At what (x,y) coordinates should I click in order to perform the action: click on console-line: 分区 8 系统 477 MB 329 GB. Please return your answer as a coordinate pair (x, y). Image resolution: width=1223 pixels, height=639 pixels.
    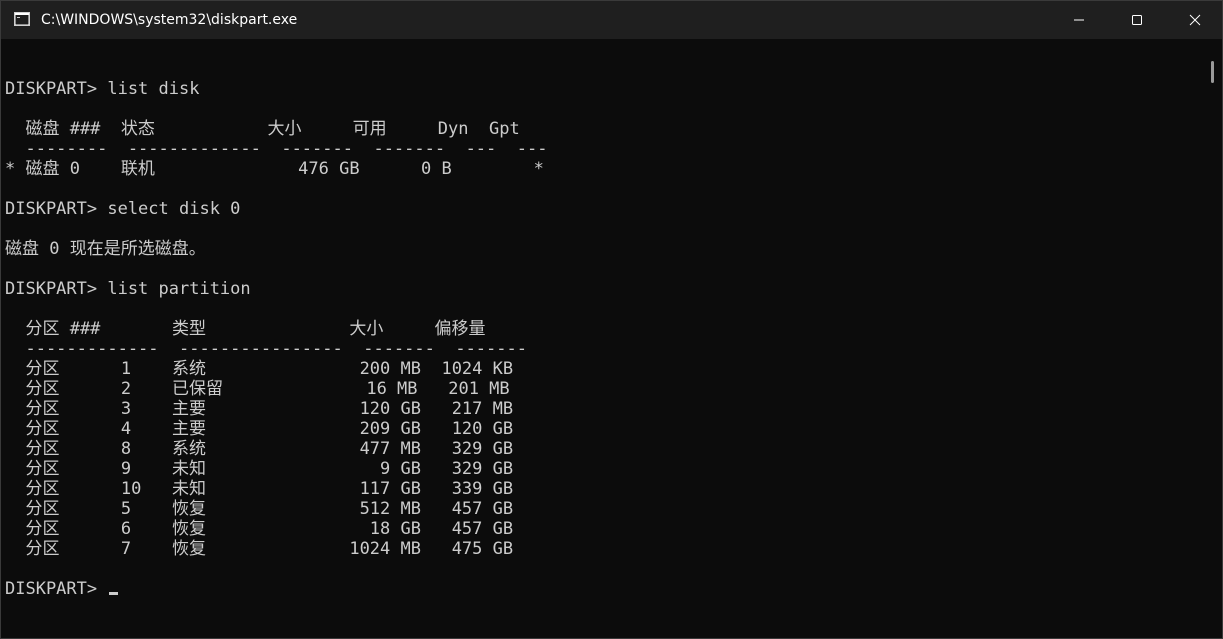
    Looking at the image, I should click on (602, 449).